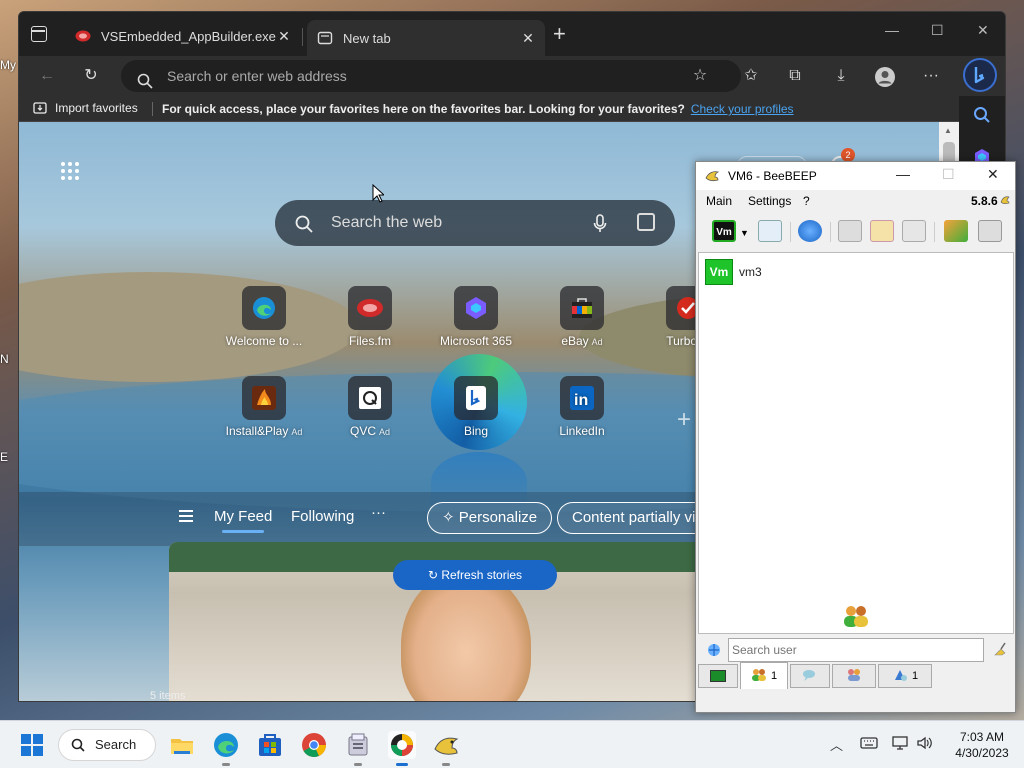 This screenshot has height=768, width=1024. I want to click on profile-icon, so click(884, 76).